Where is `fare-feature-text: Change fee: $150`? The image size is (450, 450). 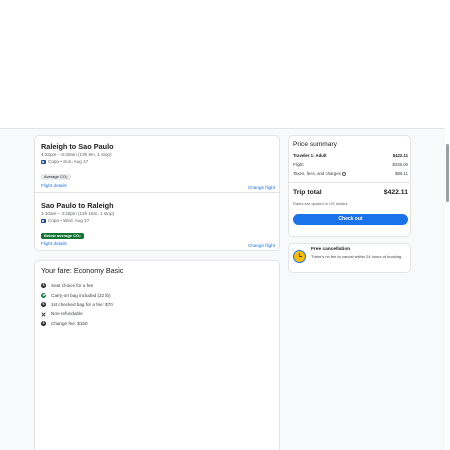 fare-feature-text: Change fee: $150 is located at coordinates (69, 323).